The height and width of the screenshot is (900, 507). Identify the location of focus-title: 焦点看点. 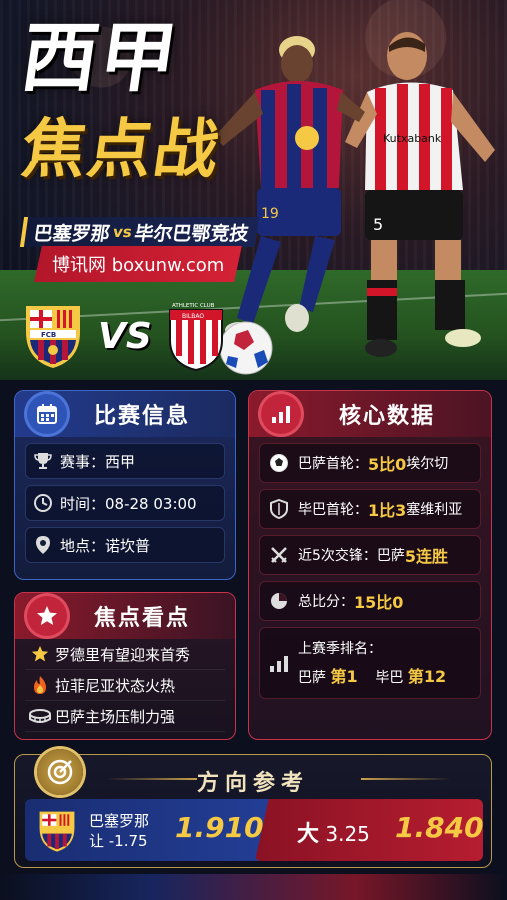
(141, 618).